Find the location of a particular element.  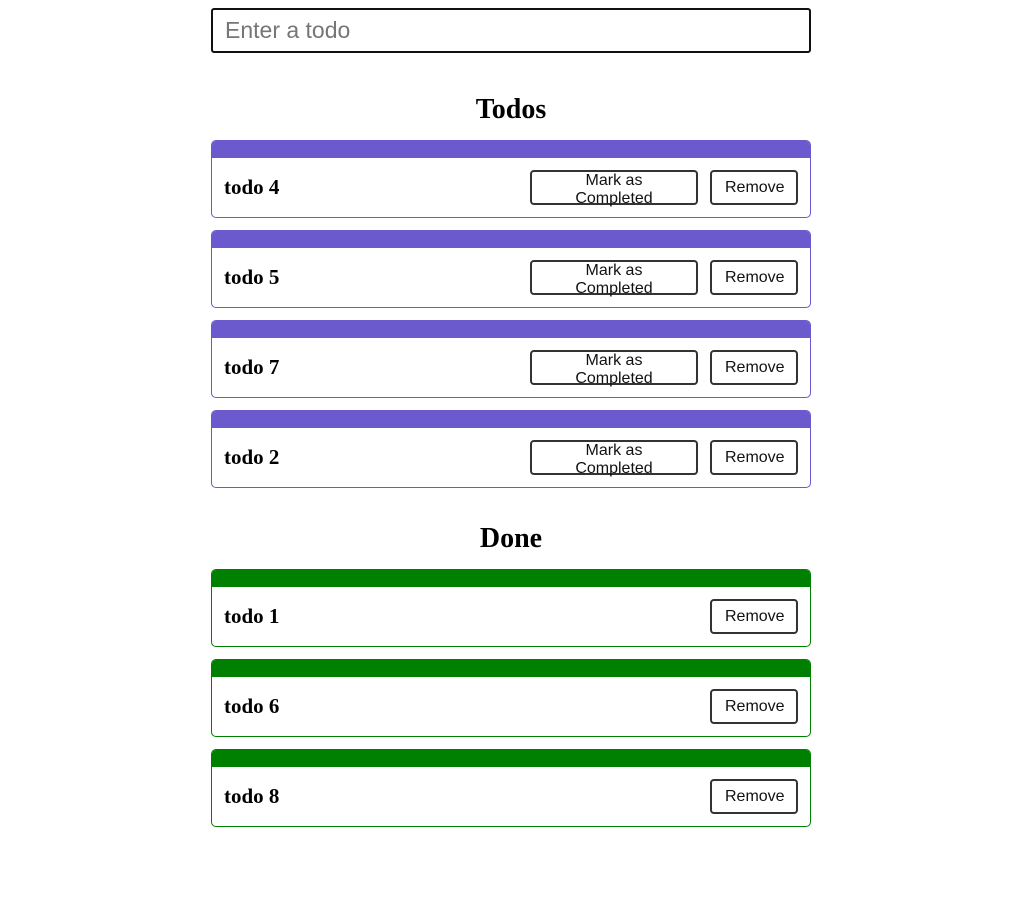

done-card-body: todo 6 Remove is located at coordinates (511, 706).